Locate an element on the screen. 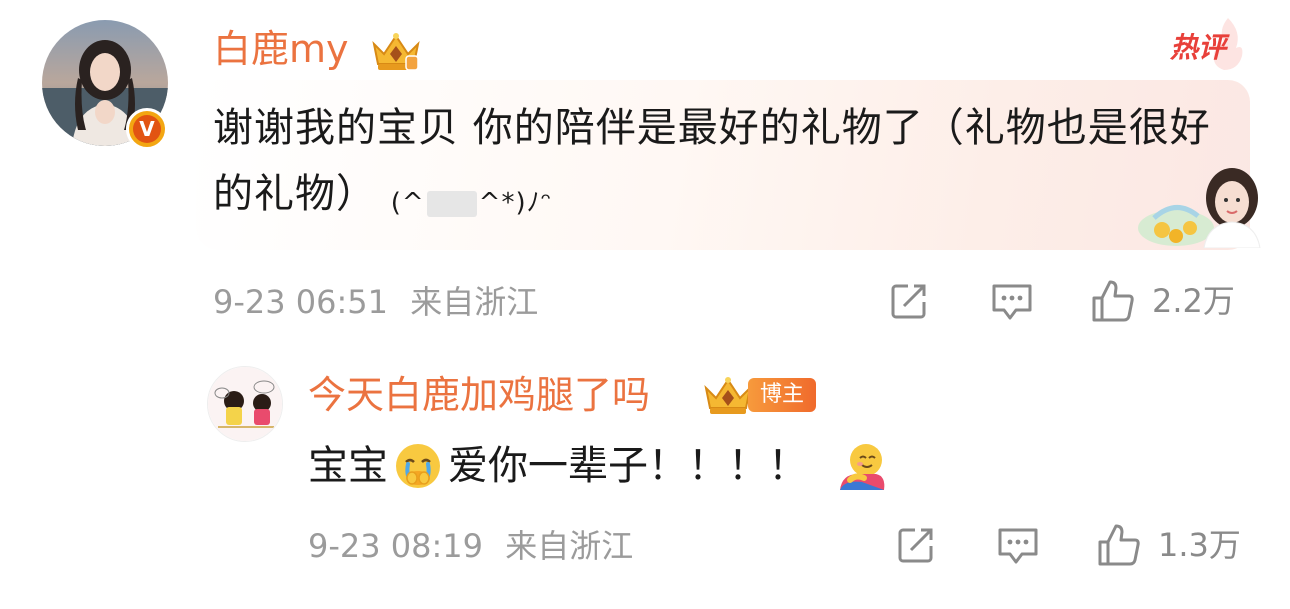 The width and height of the screenshot is (1290, 609). like-count: 1.3万 is located at coordinates (1199, 545).